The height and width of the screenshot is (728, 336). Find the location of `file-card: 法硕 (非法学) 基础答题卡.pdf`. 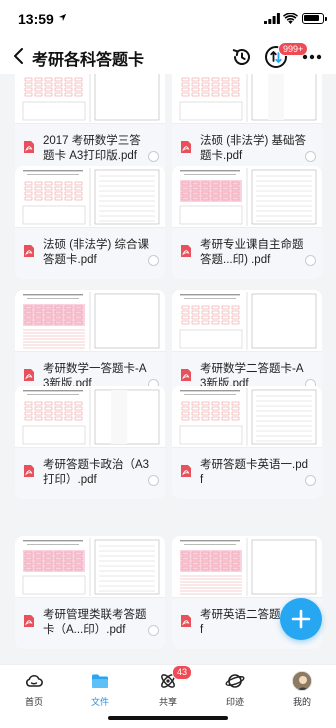

file-card: 法硕 (非法学) 基础答题卡.pdf is located at coordinates (247, 124).